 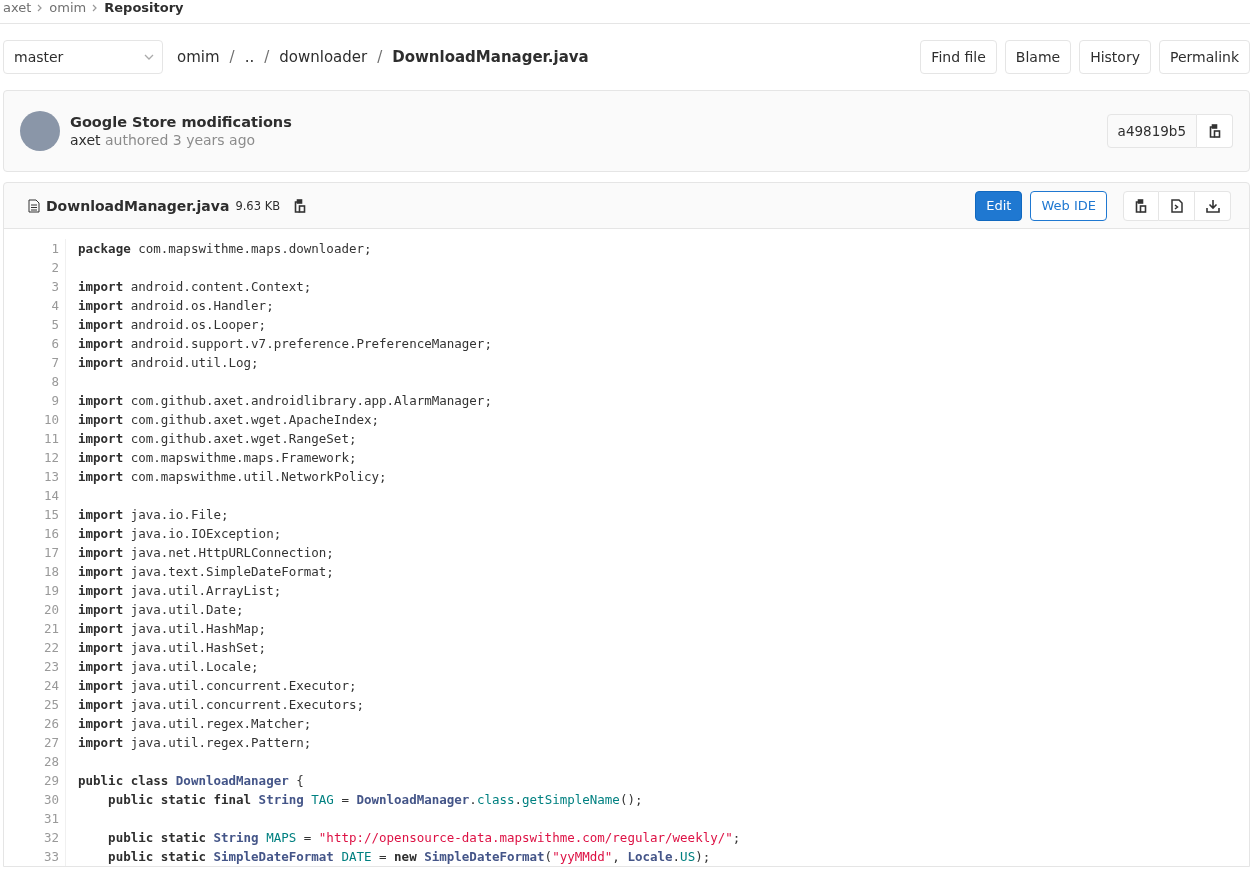 What do you see at coordinates (198, 57) in the screenshot?
I see `path-link: omim` at bounding box center [198, 57].